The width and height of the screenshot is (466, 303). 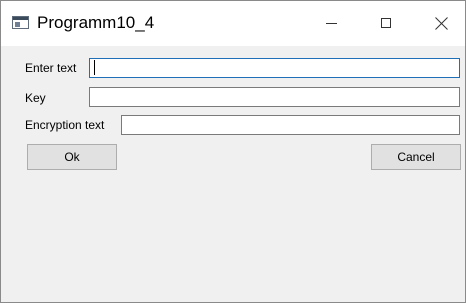 What do you see at coordinates (20, 18) in the screenshot?
I see `app-icon-titlebar` at bounding box center [20, 18].